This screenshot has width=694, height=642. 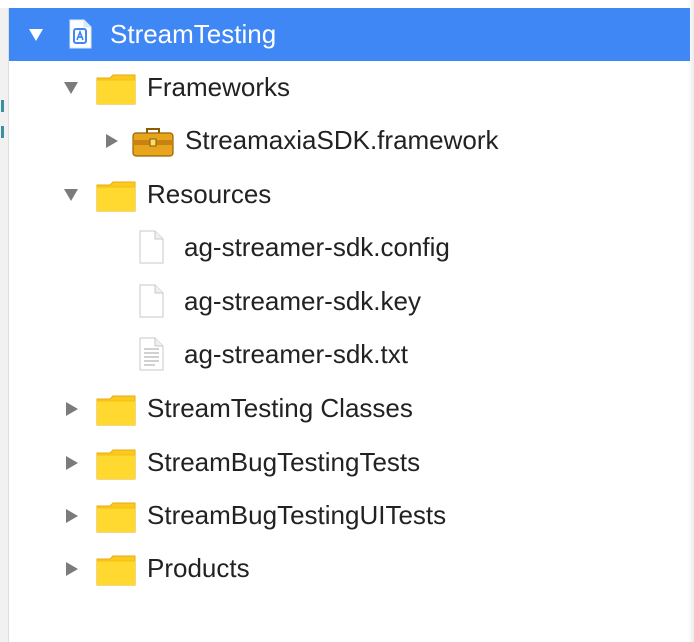 I want to click on group-row-streambugtestinguitests: StreamBugTestingUITests, so click(x=344, y=515).